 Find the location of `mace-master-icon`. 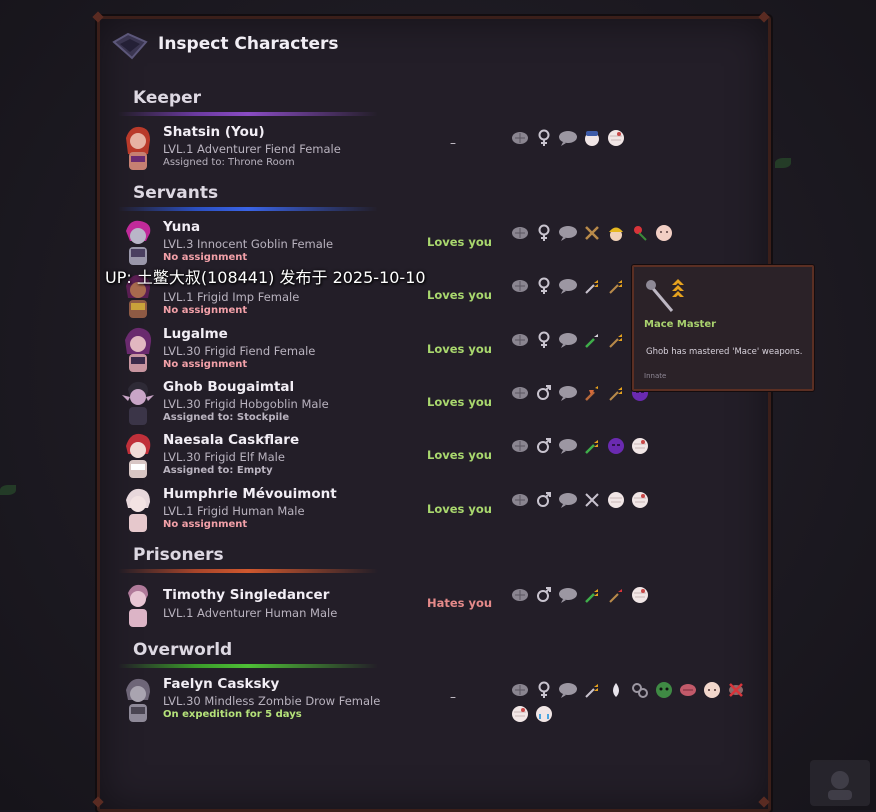

mace-master-icon is located at coordinates (665, 295).